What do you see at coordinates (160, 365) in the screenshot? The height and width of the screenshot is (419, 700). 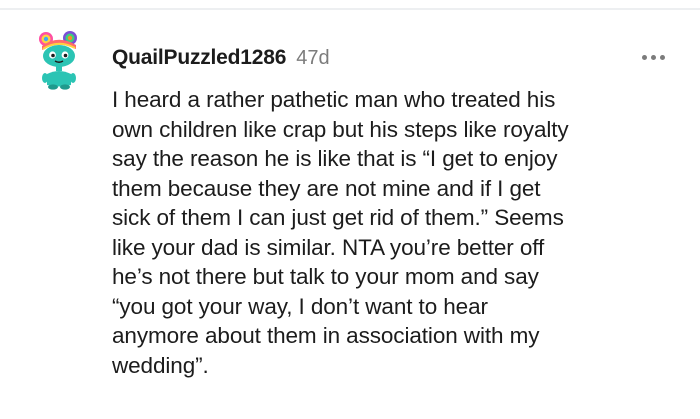 I see `comment-body-line: wedding”.` at bounding box center [160, 365].